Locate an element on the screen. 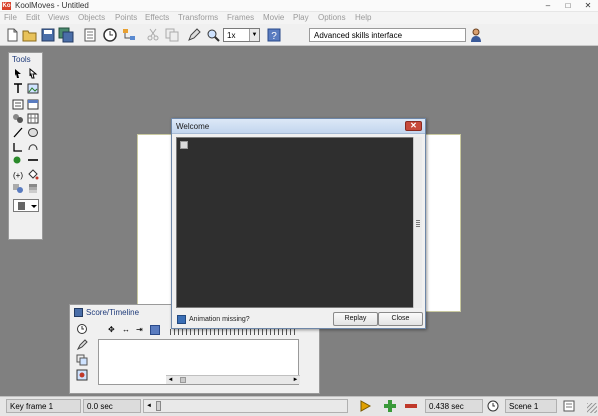 The image size is (598, 416). curve-tool-icon is located at coordinates (33, 146).